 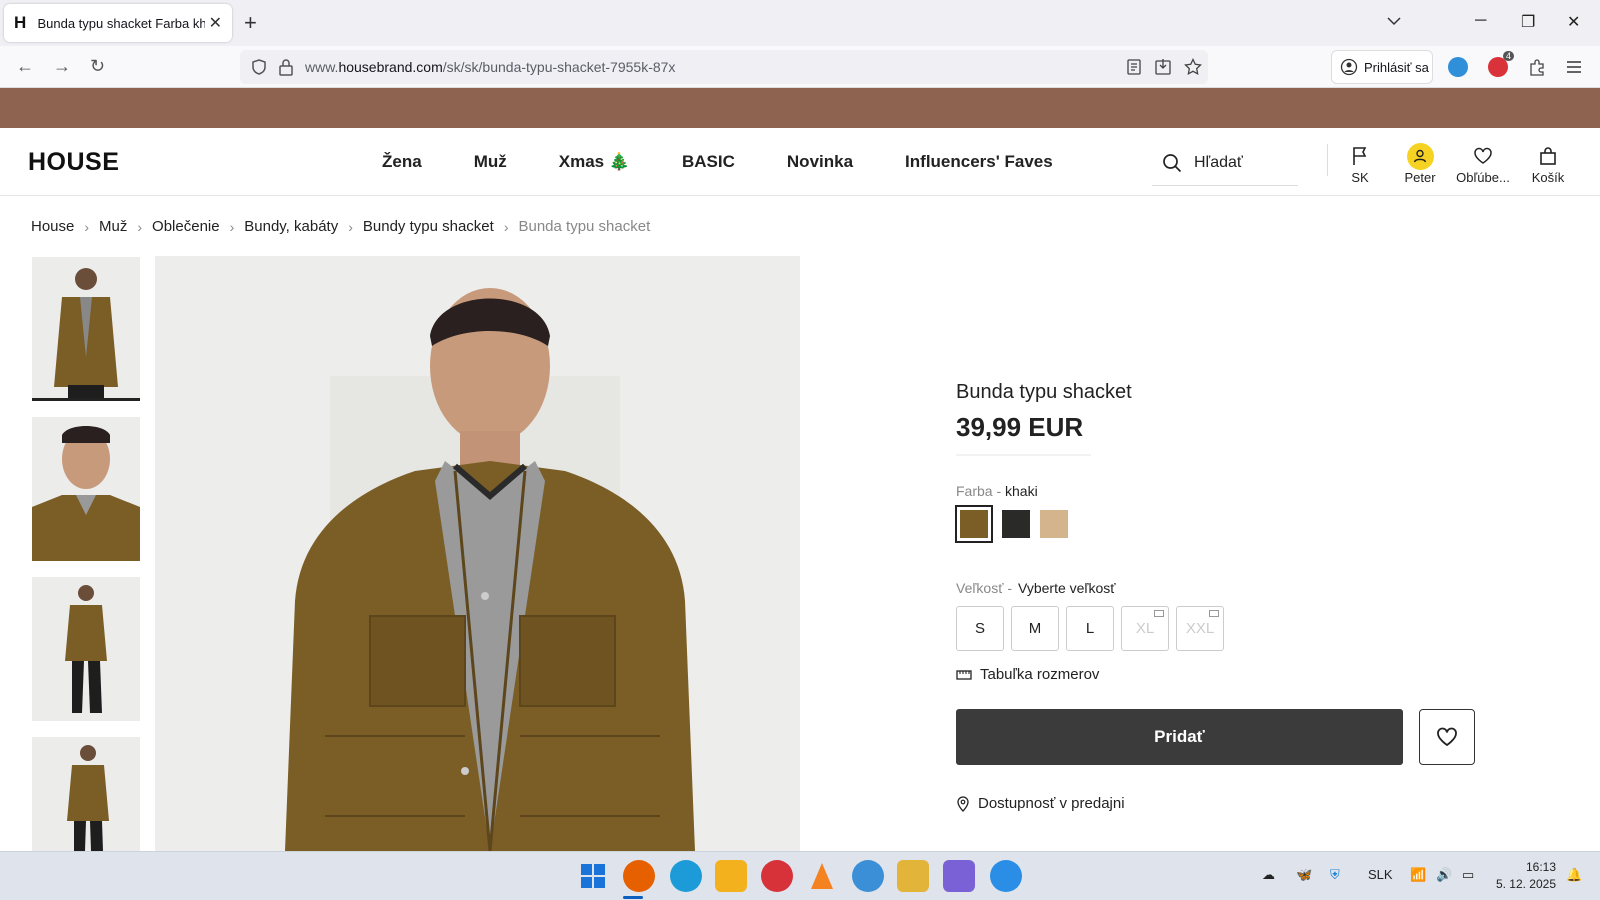 I want to click on browser-tab: H Bunda typu shacket Farba khaki ✕, so click(x=118, y=23).